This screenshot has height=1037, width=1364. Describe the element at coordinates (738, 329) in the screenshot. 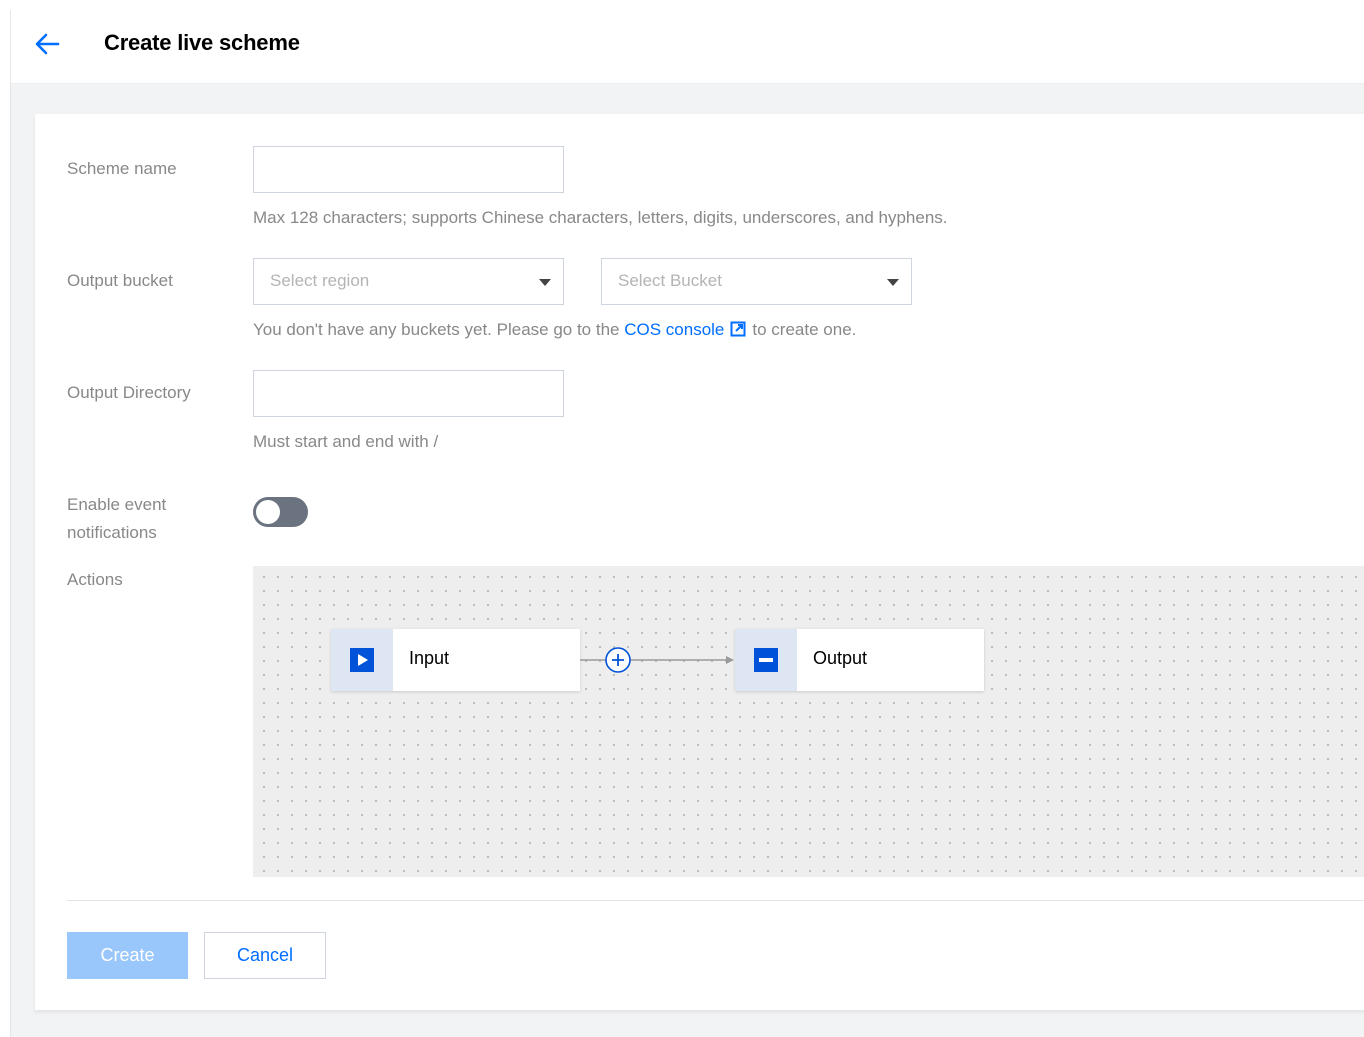

I see `external-link-icon` at that location.